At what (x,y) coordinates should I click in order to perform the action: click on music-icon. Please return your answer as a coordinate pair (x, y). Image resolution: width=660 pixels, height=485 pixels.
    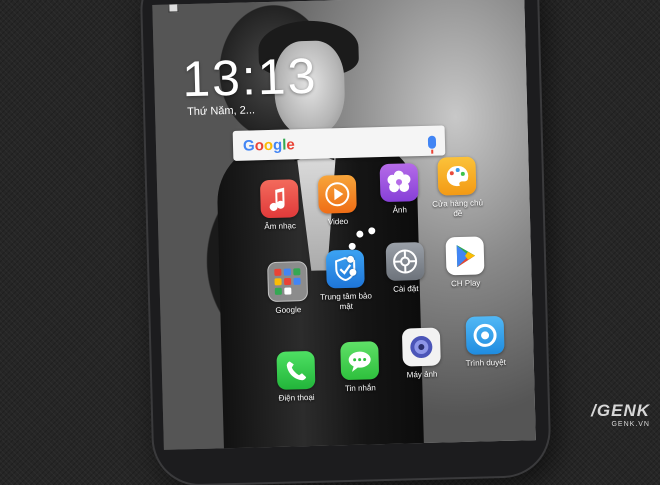
    Looking at the image, I should click on (279, 199).